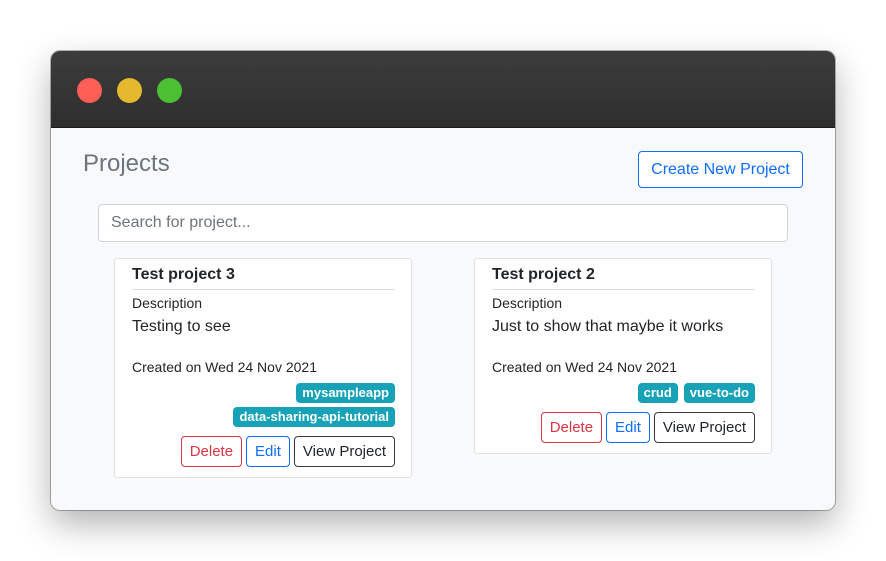  I want to click on maximize-window-icon, so click(169, 90).